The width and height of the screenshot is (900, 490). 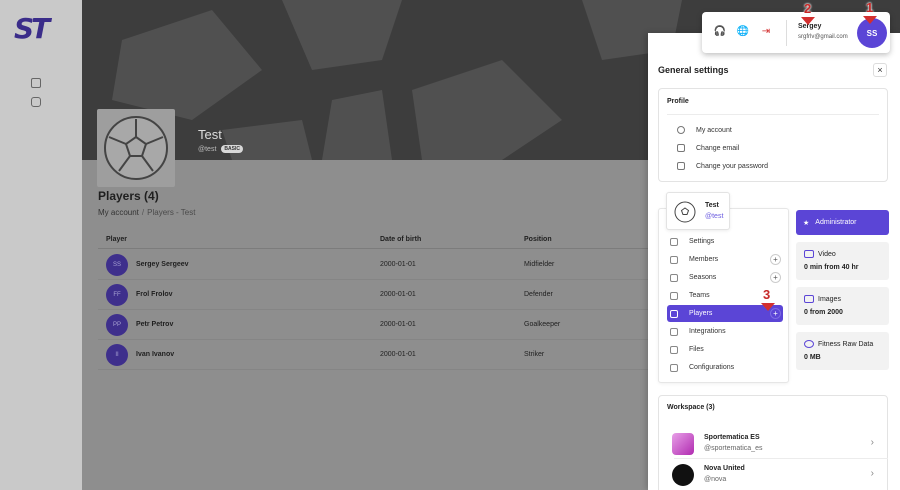 I want to click on panel-title: General settings, so click(x=693, y=70).